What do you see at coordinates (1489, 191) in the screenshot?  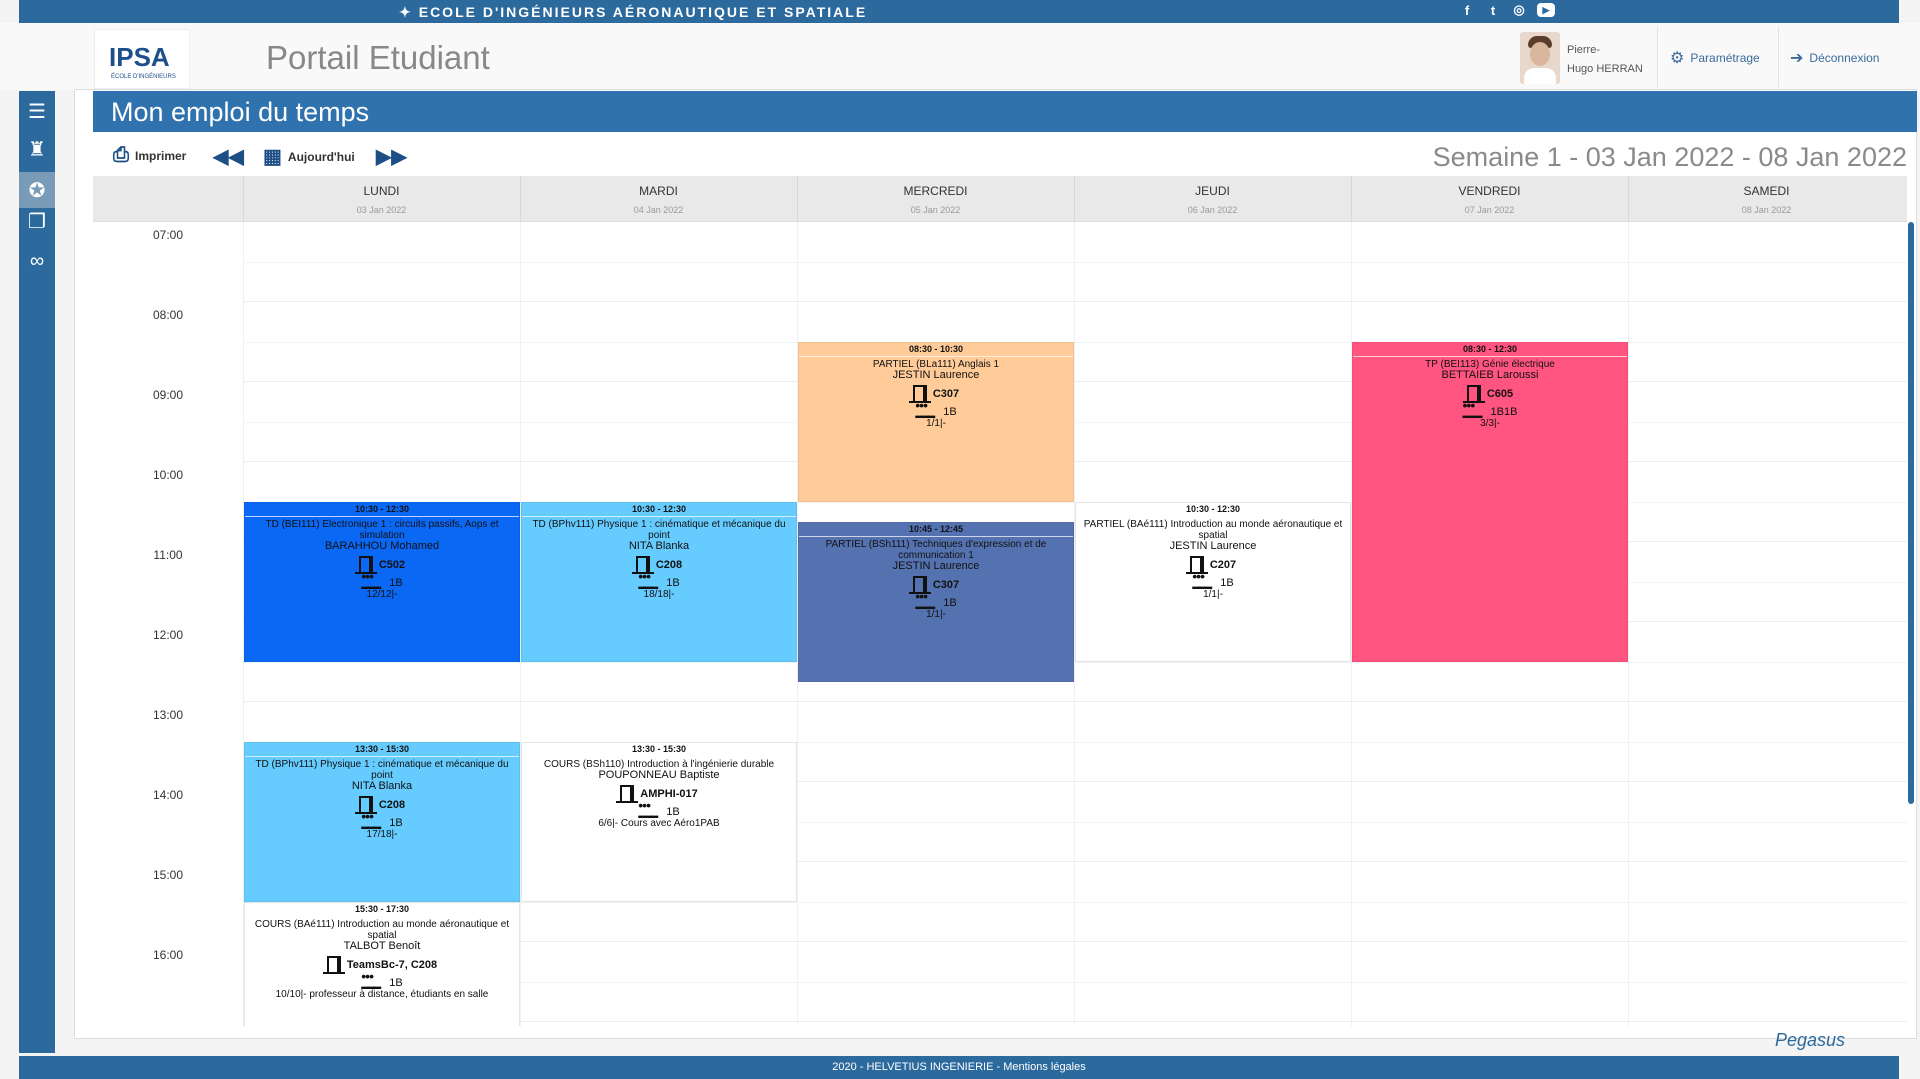 I see `day-name: VENDREDI` at bounding box center [1489, 191].